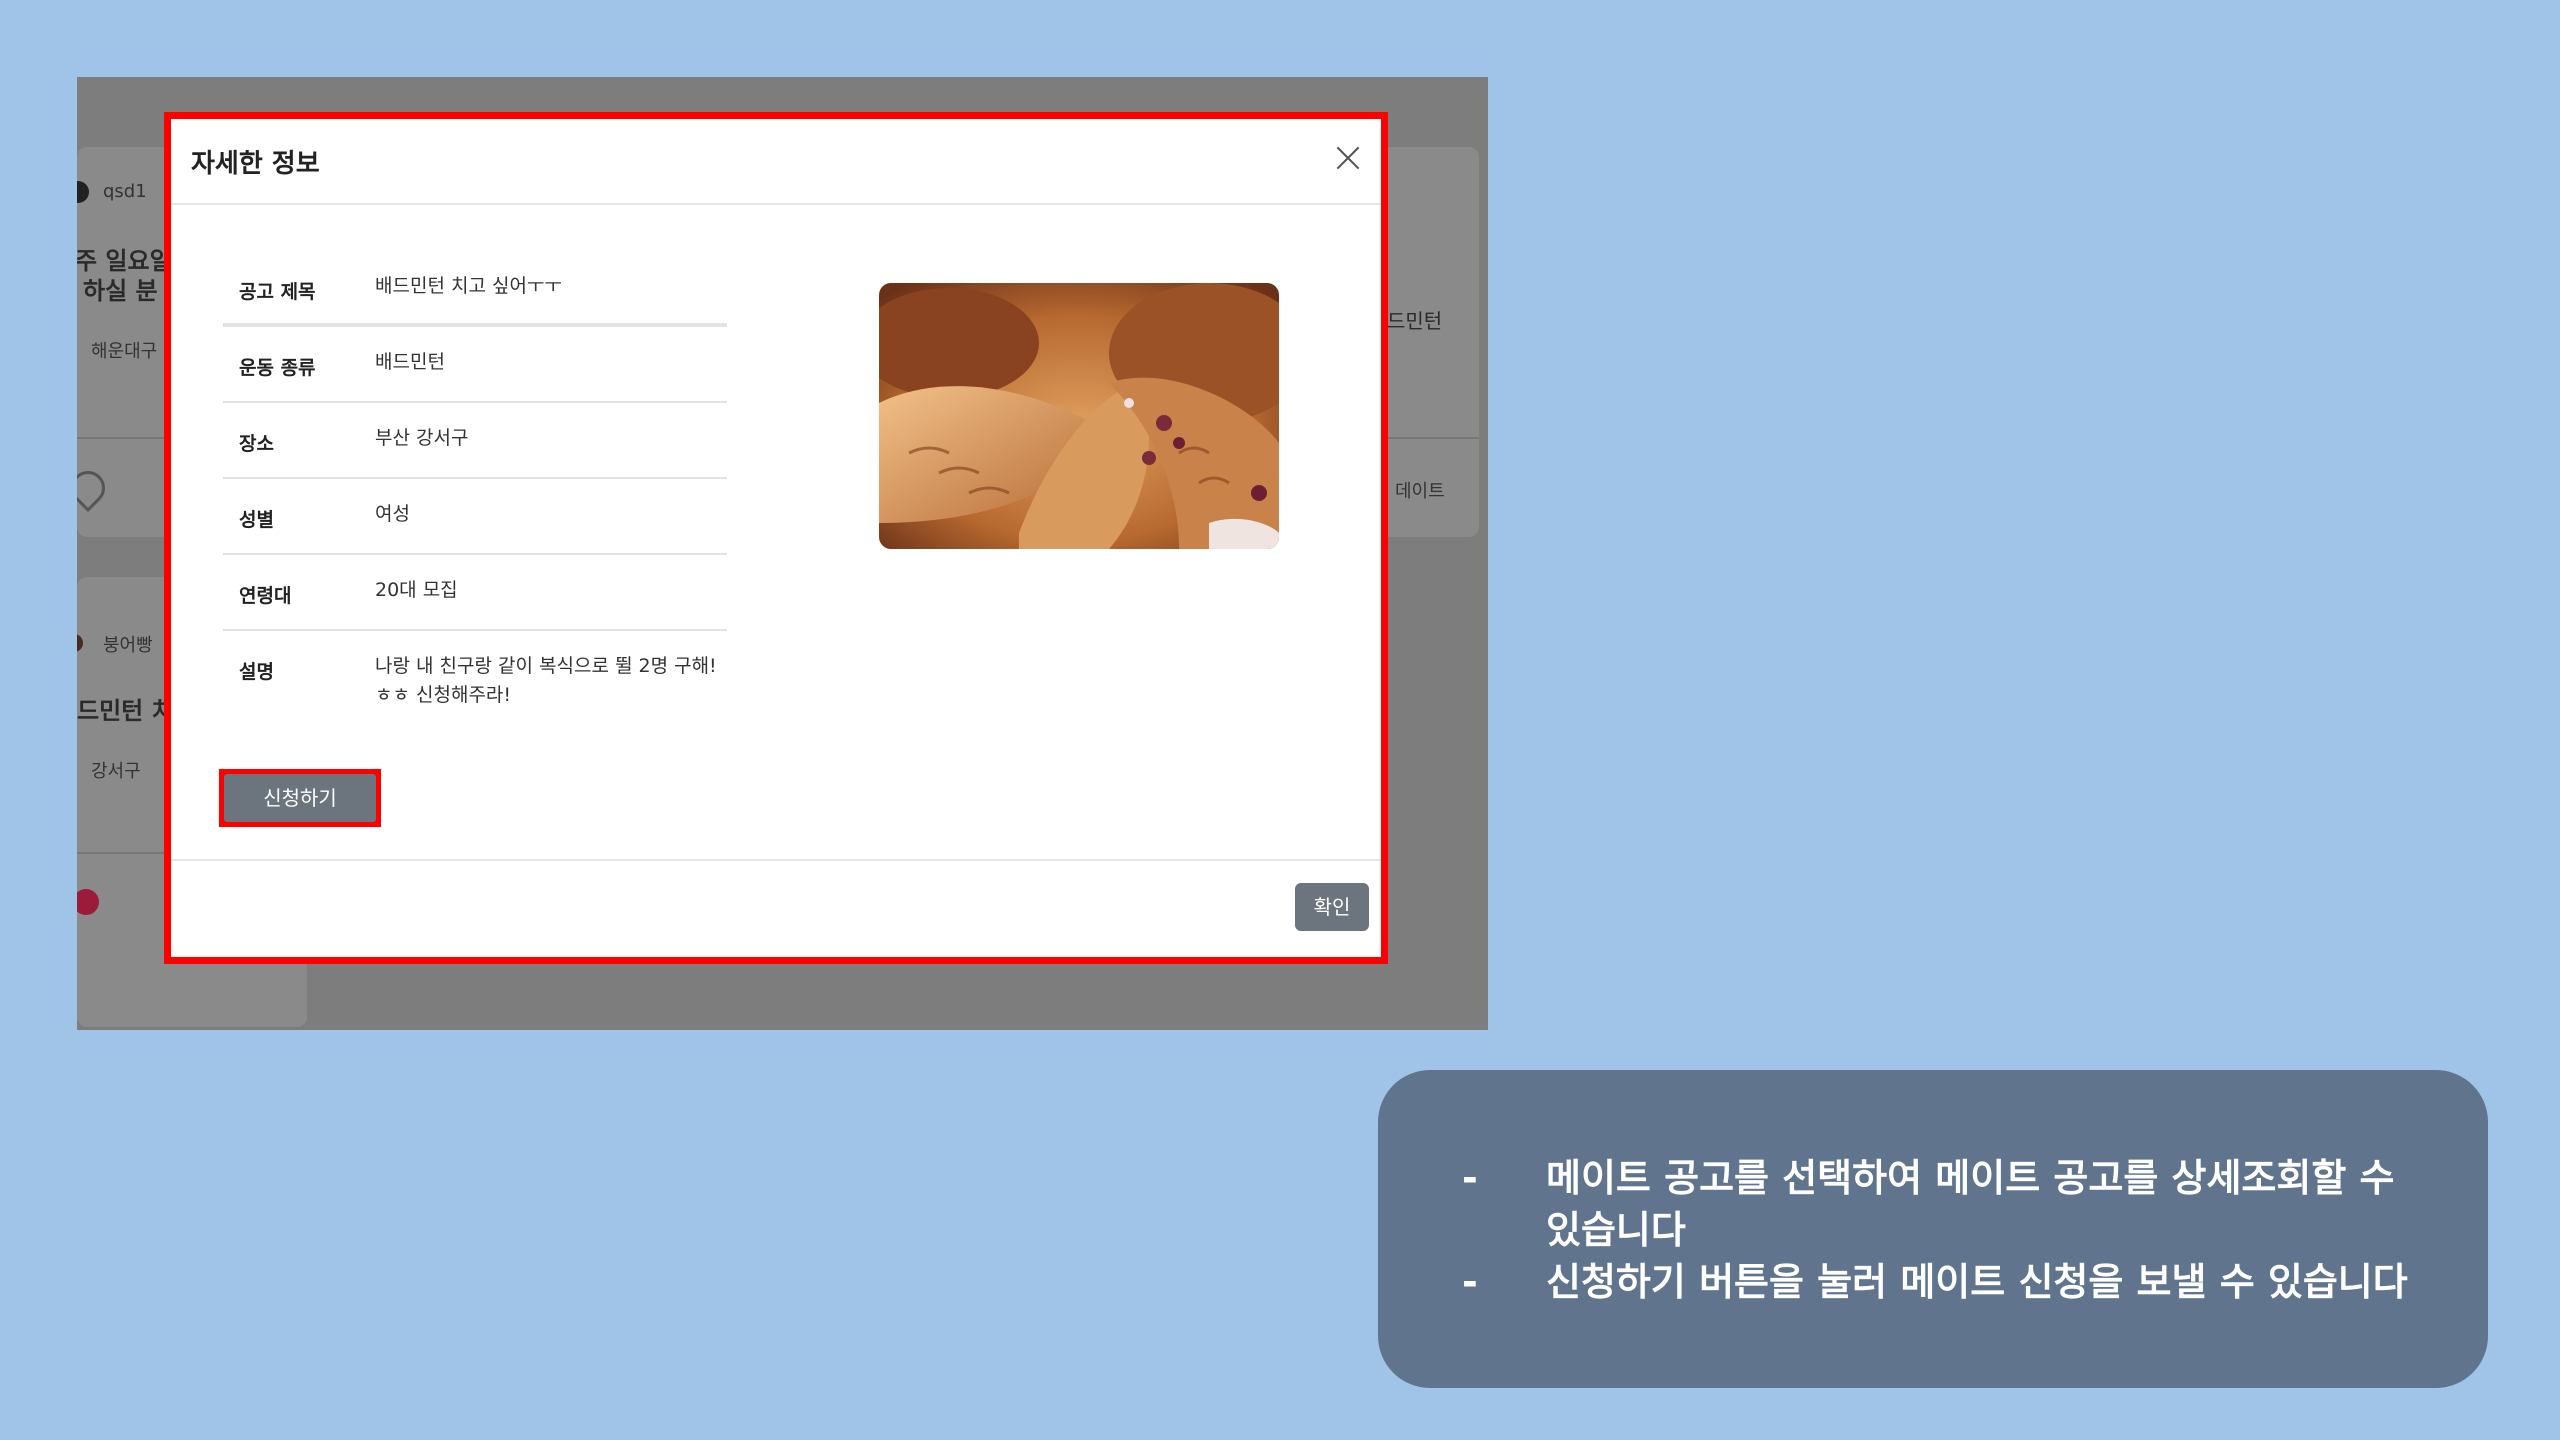 Image resolution: width=2560 pixels, height=1440 pixels. I want to click on info-label: 설명, so click(256, 672).